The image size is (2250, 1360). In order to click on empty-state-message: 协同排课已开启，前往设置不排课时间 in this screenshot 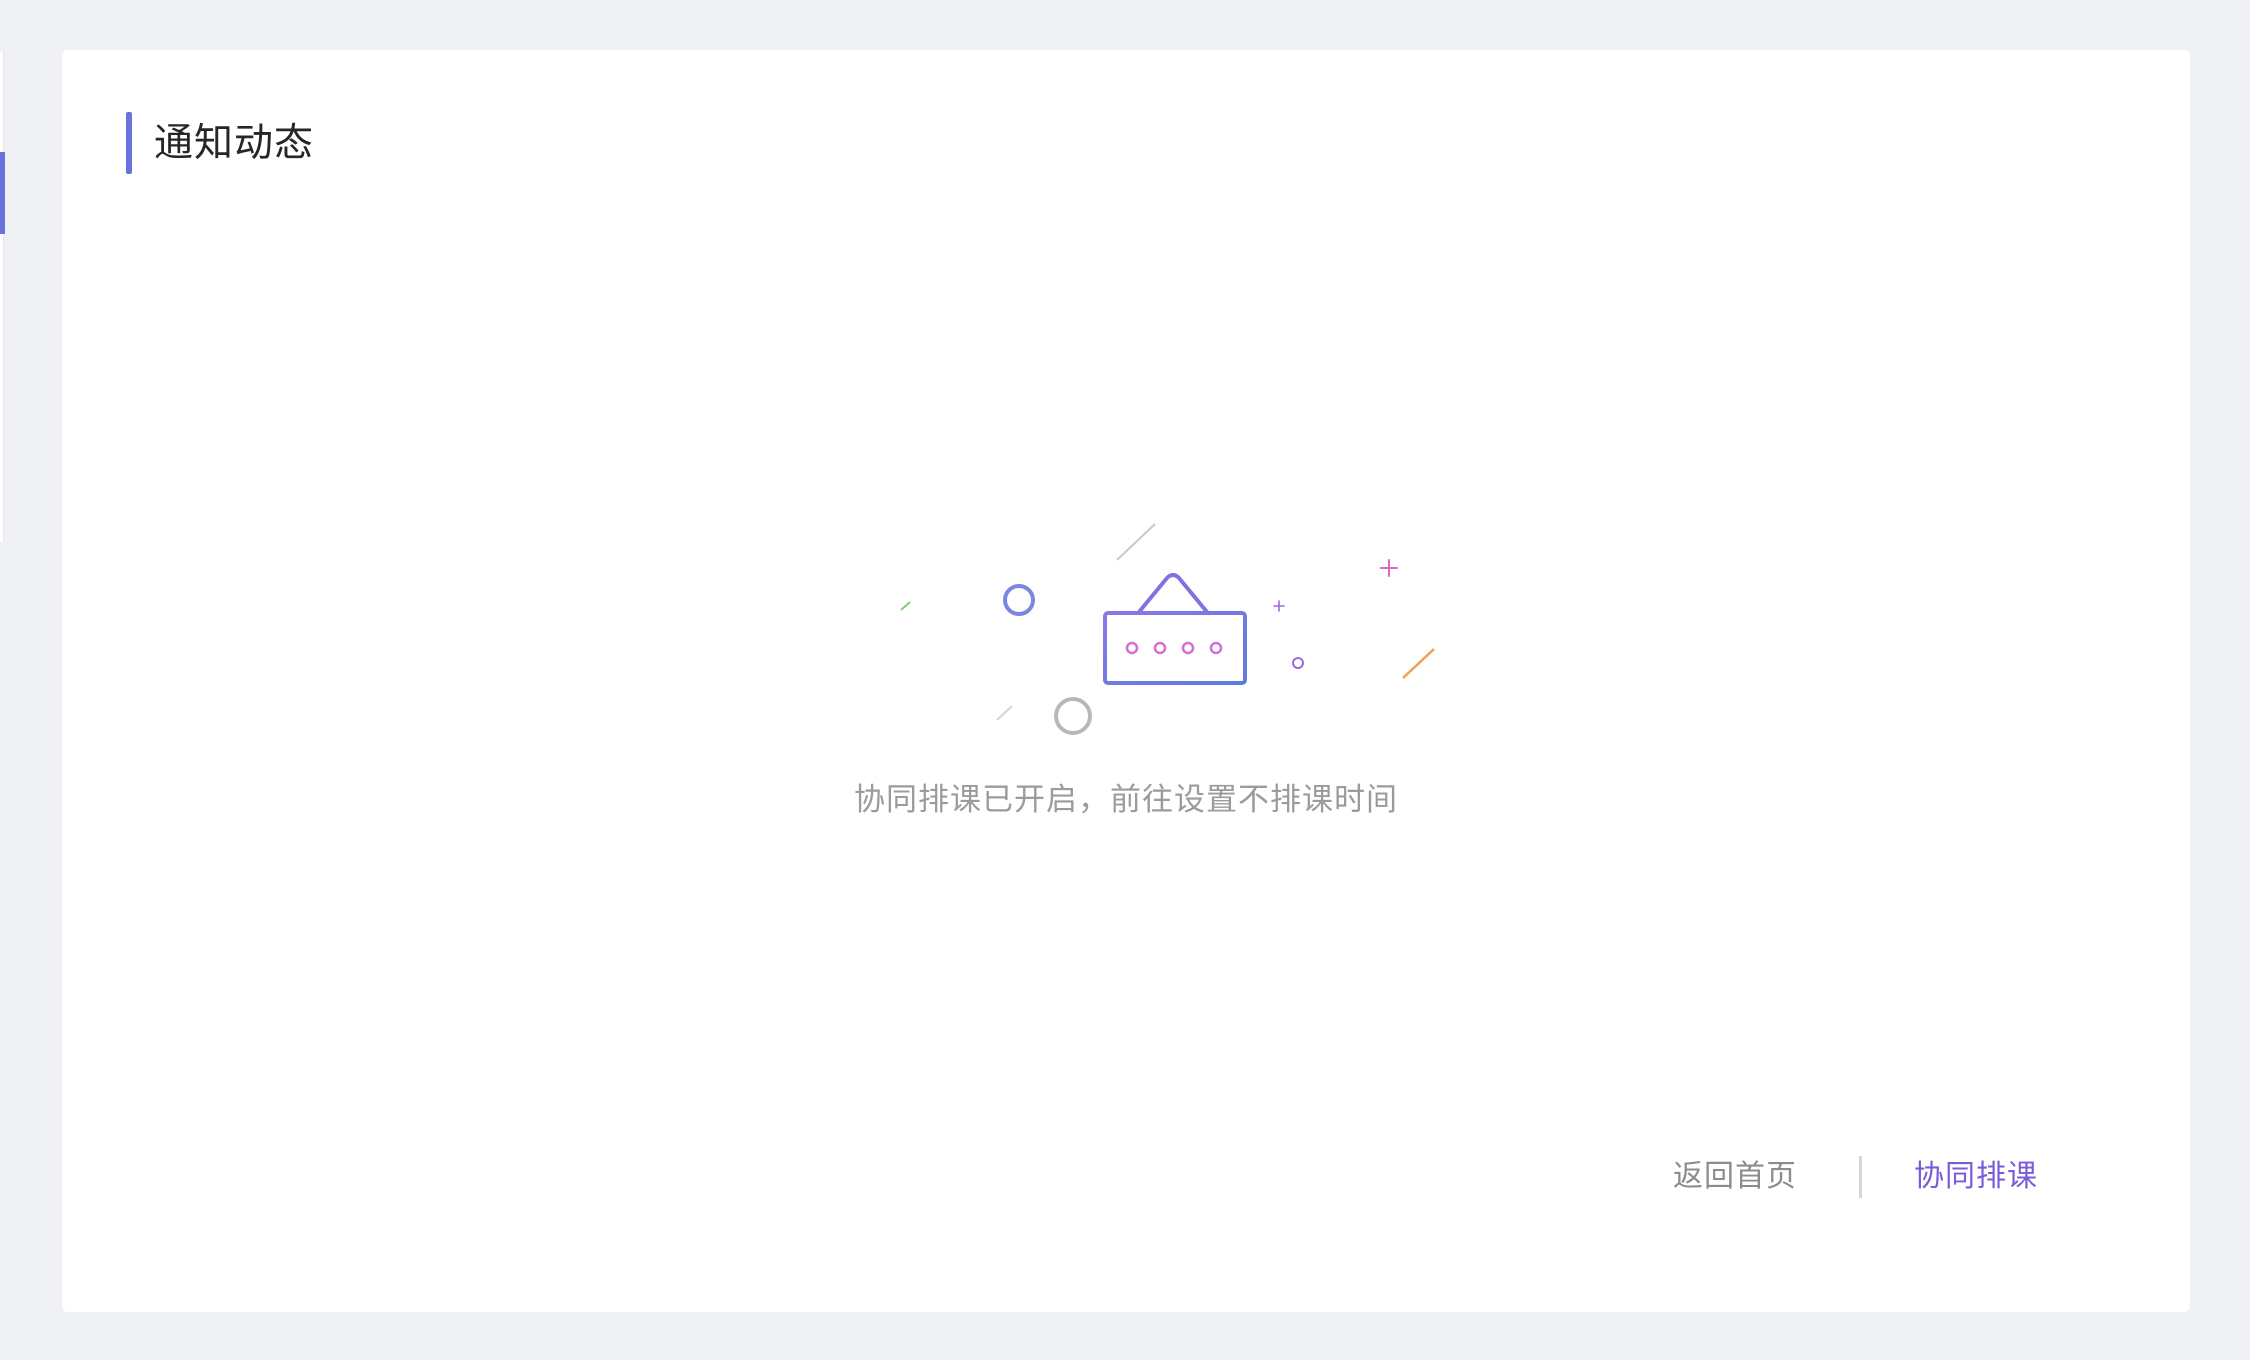, I will do `click(1126, 800)`.